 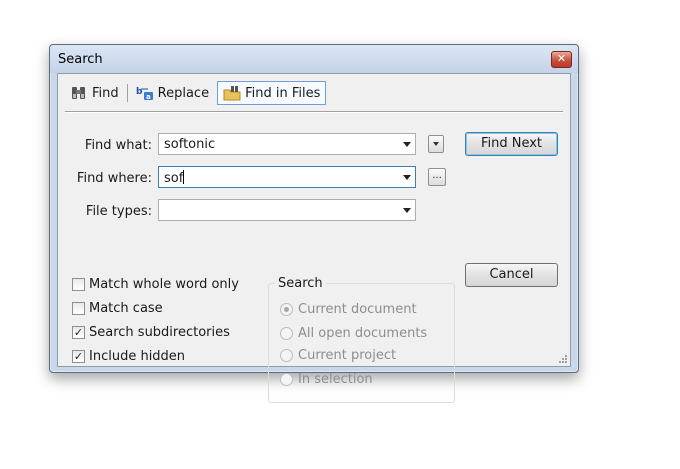 I want to click on tab-find-label: Find, so click(x=105, y=93).